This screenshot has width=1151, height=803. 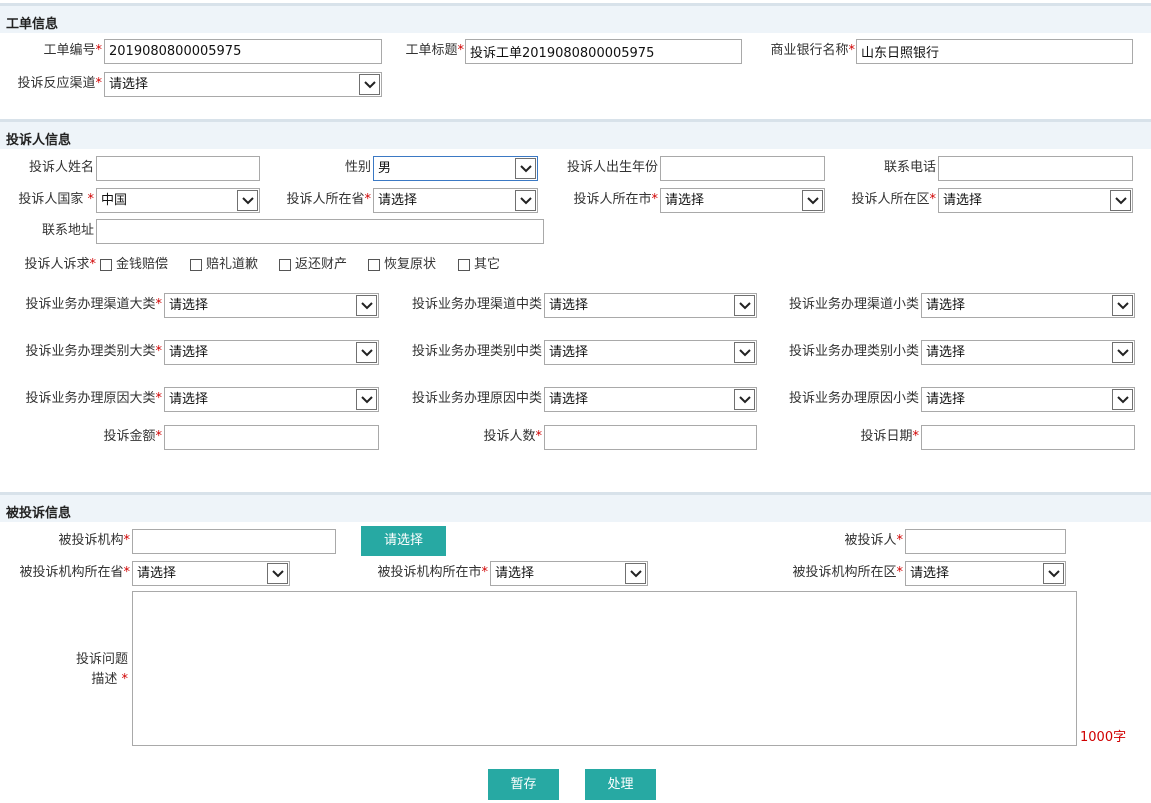 What do you see at coordinates (357, 167) in the screenshot?
I see `gender-label: 性别` at bounding box center [357, 167].